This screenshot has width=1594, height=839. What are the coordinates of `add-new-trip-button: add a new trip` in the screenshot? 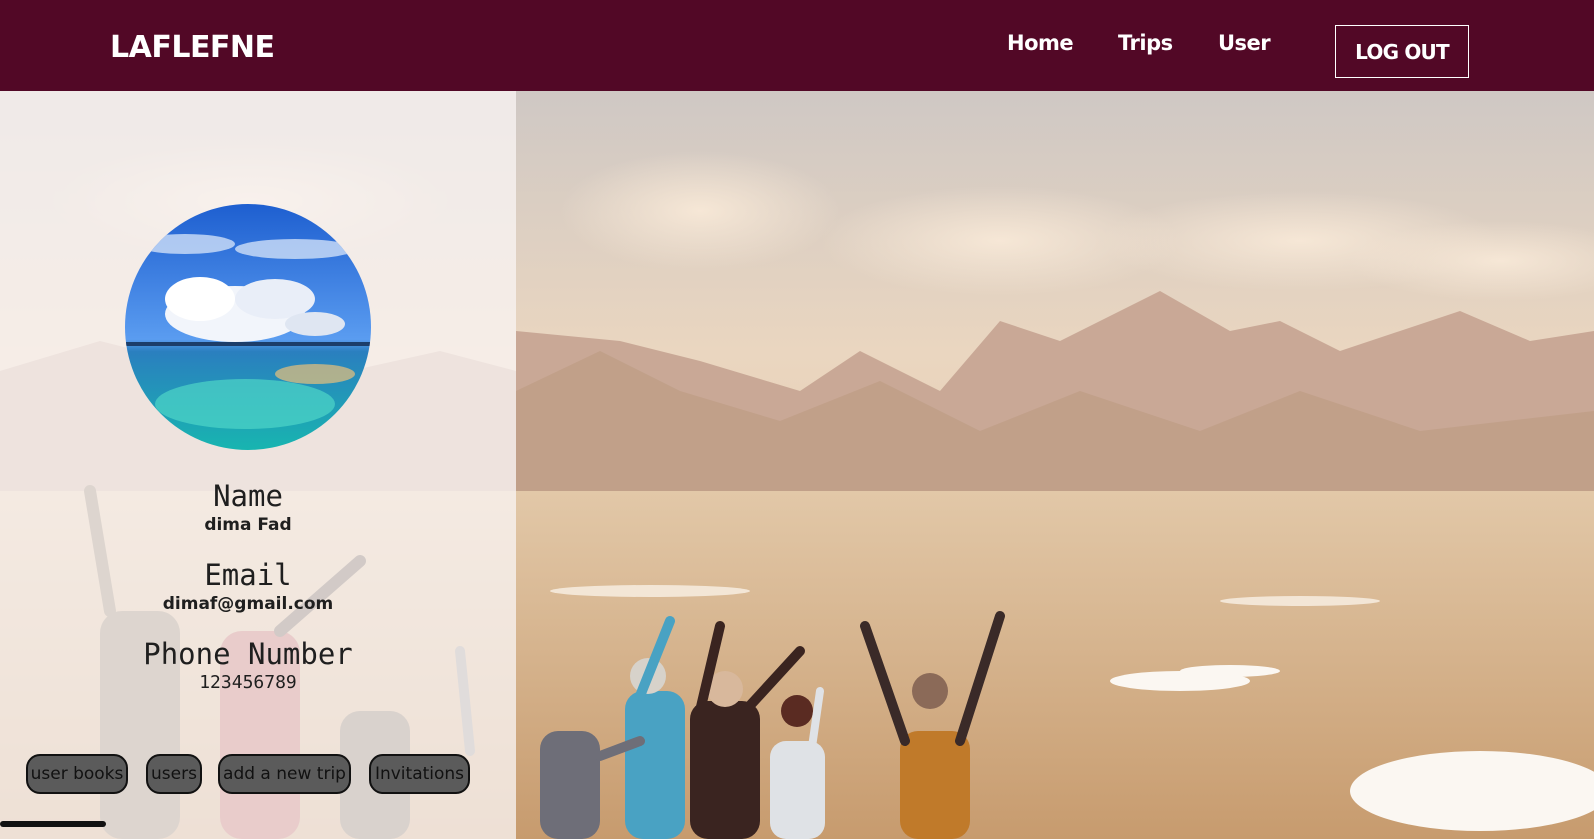 It's located at (284, 774).